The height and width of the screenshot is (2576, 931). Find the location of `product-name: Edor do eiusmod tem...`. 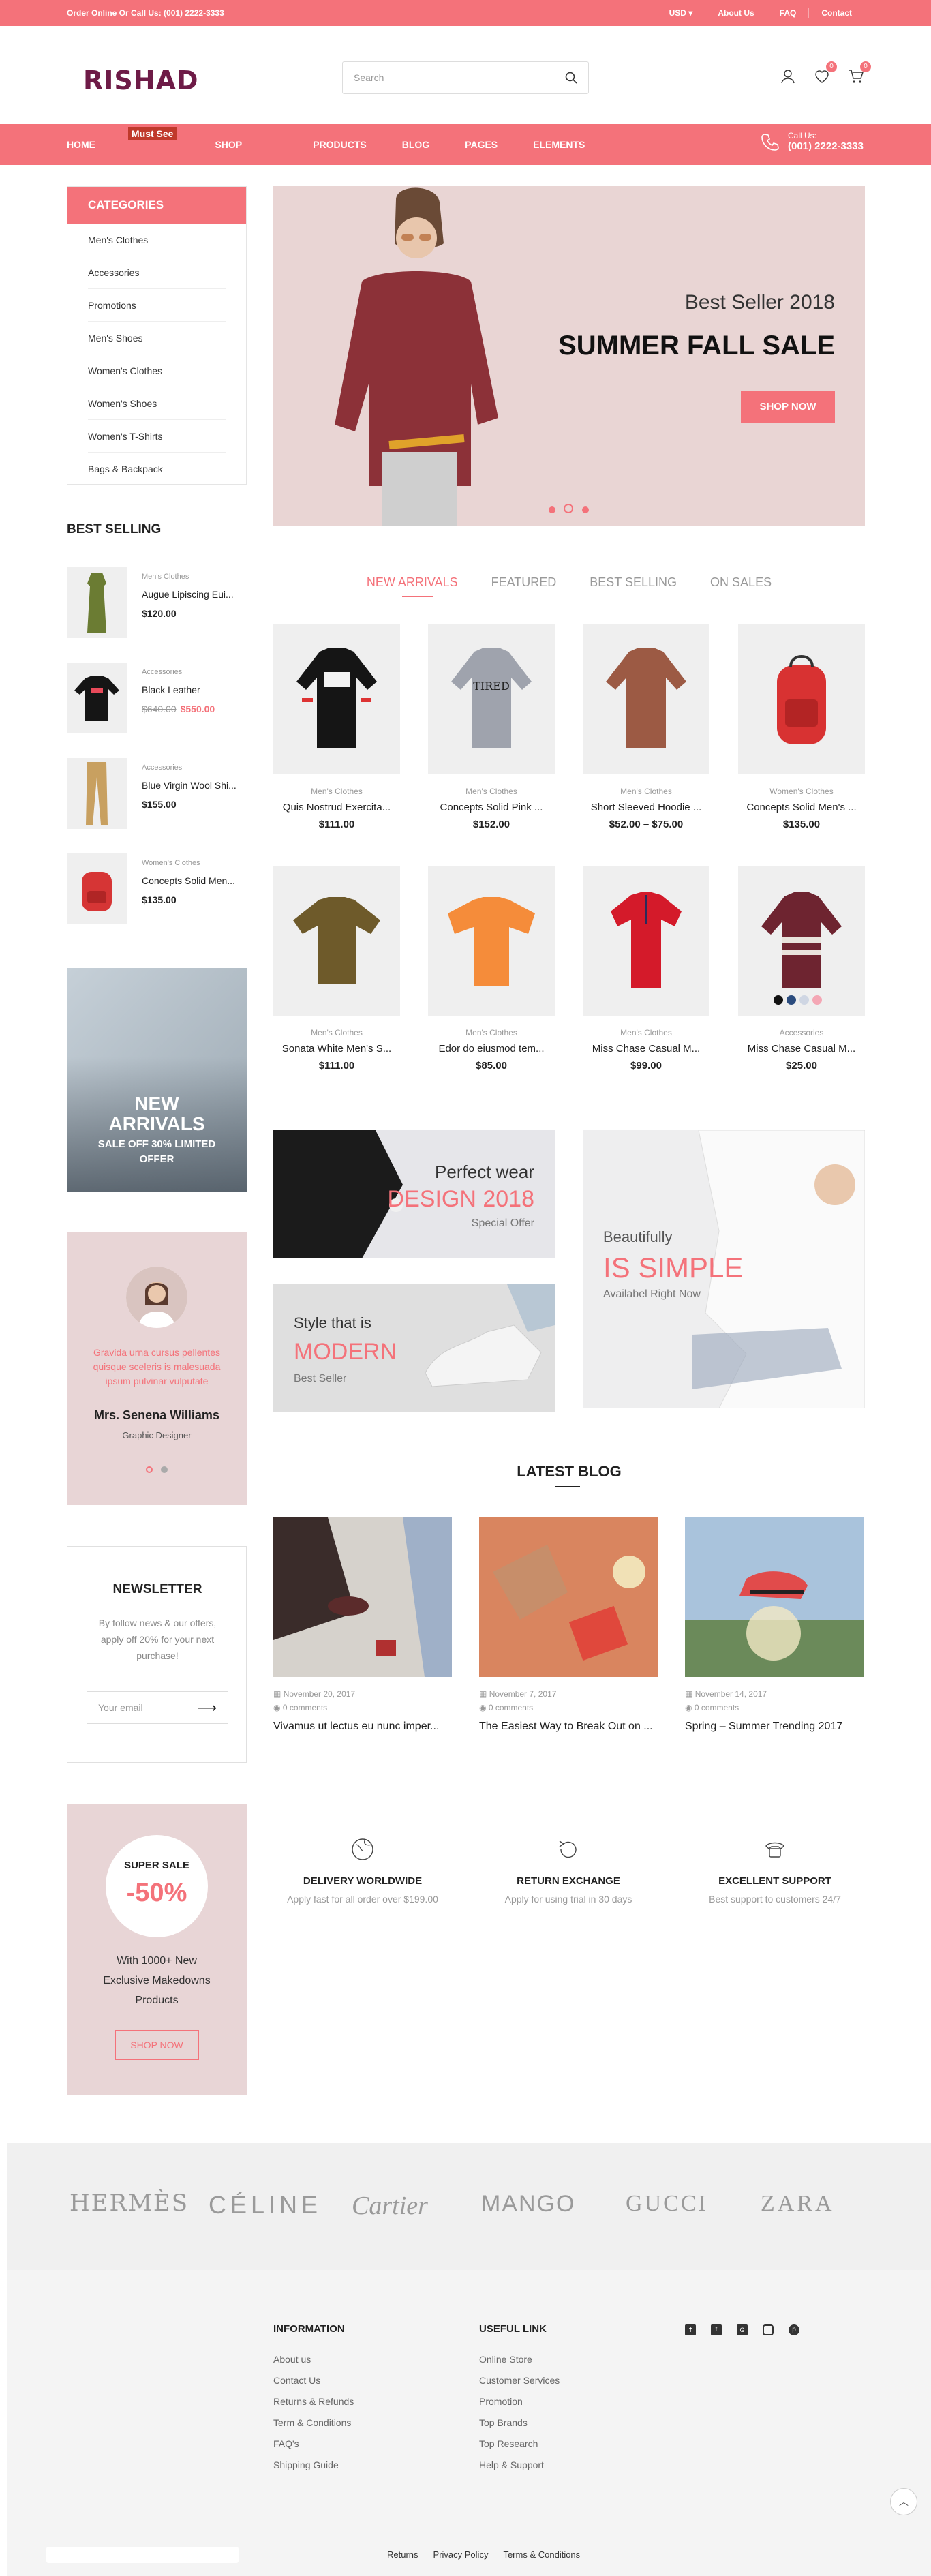

product-name: Edor do eiusmod tem... is located at coordinates (491, 1049).